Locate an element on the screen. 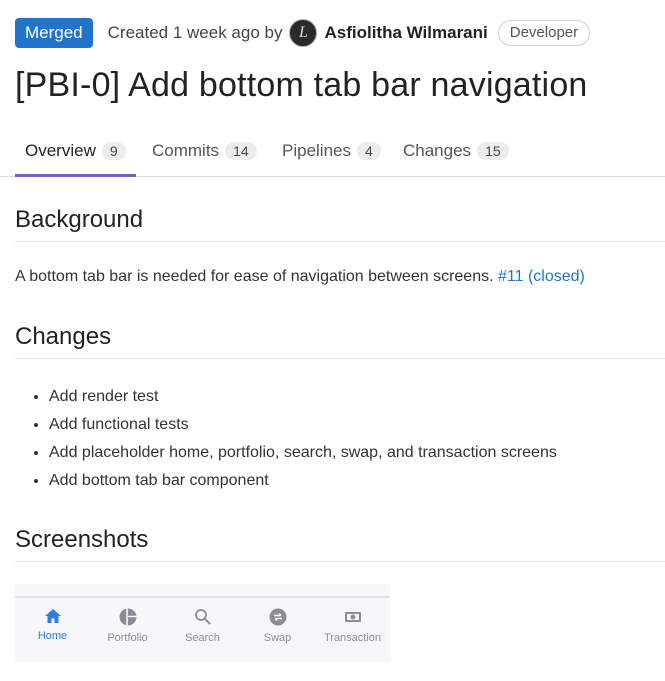 The height and width of the screenshot is (681, 665). page-title: [PBI-0] Add bottom tab bar navigation is located at coordinates (301, 85).